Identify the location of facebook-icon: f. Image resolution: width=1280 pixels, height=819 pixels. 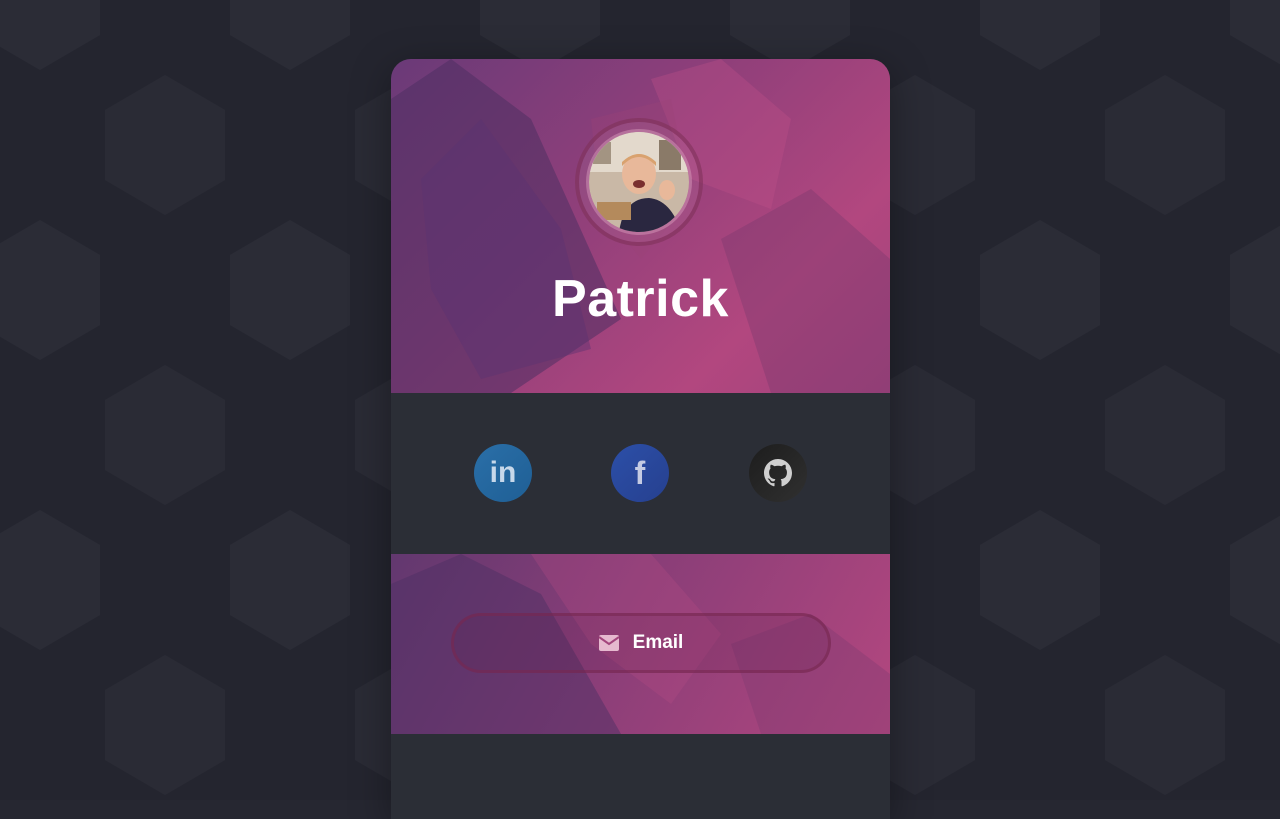
(640, 472).